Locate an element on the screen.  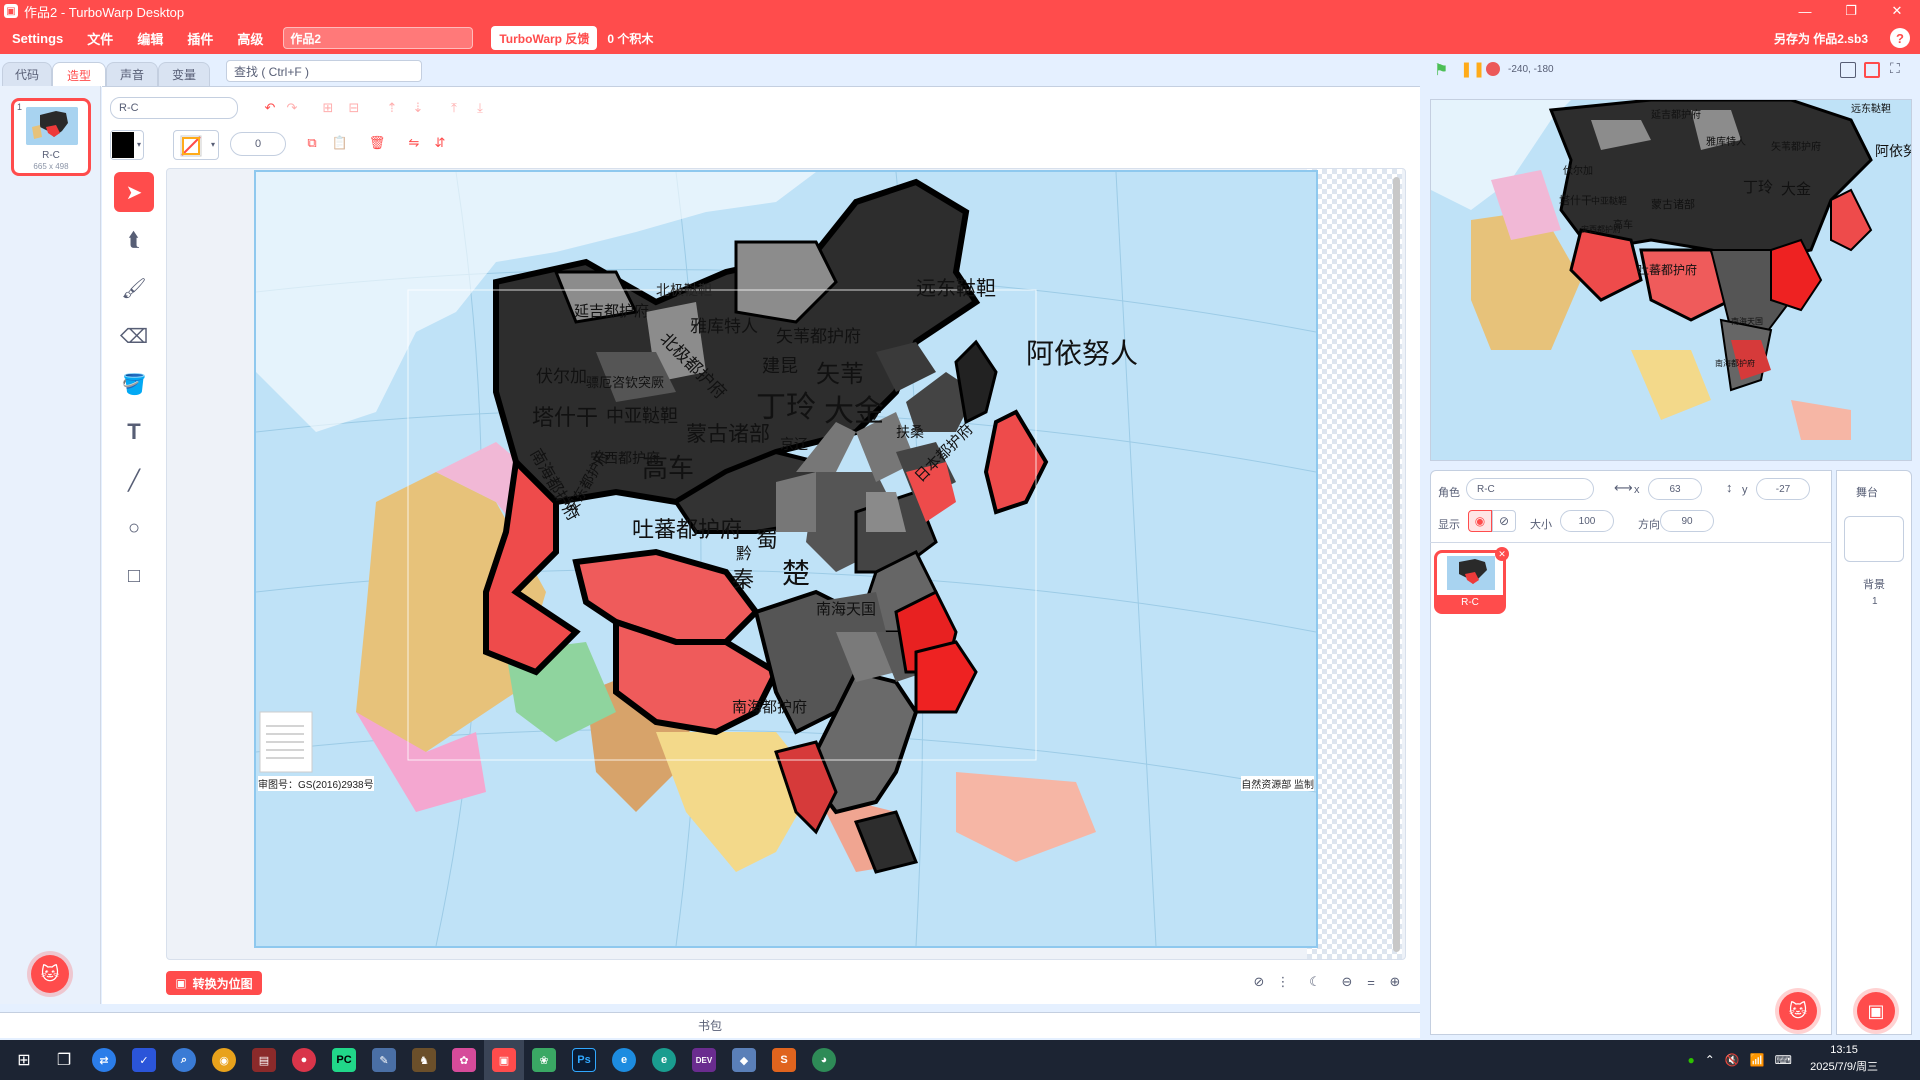
show-visible-button: ◉ is located at coordinates (1480, 521).